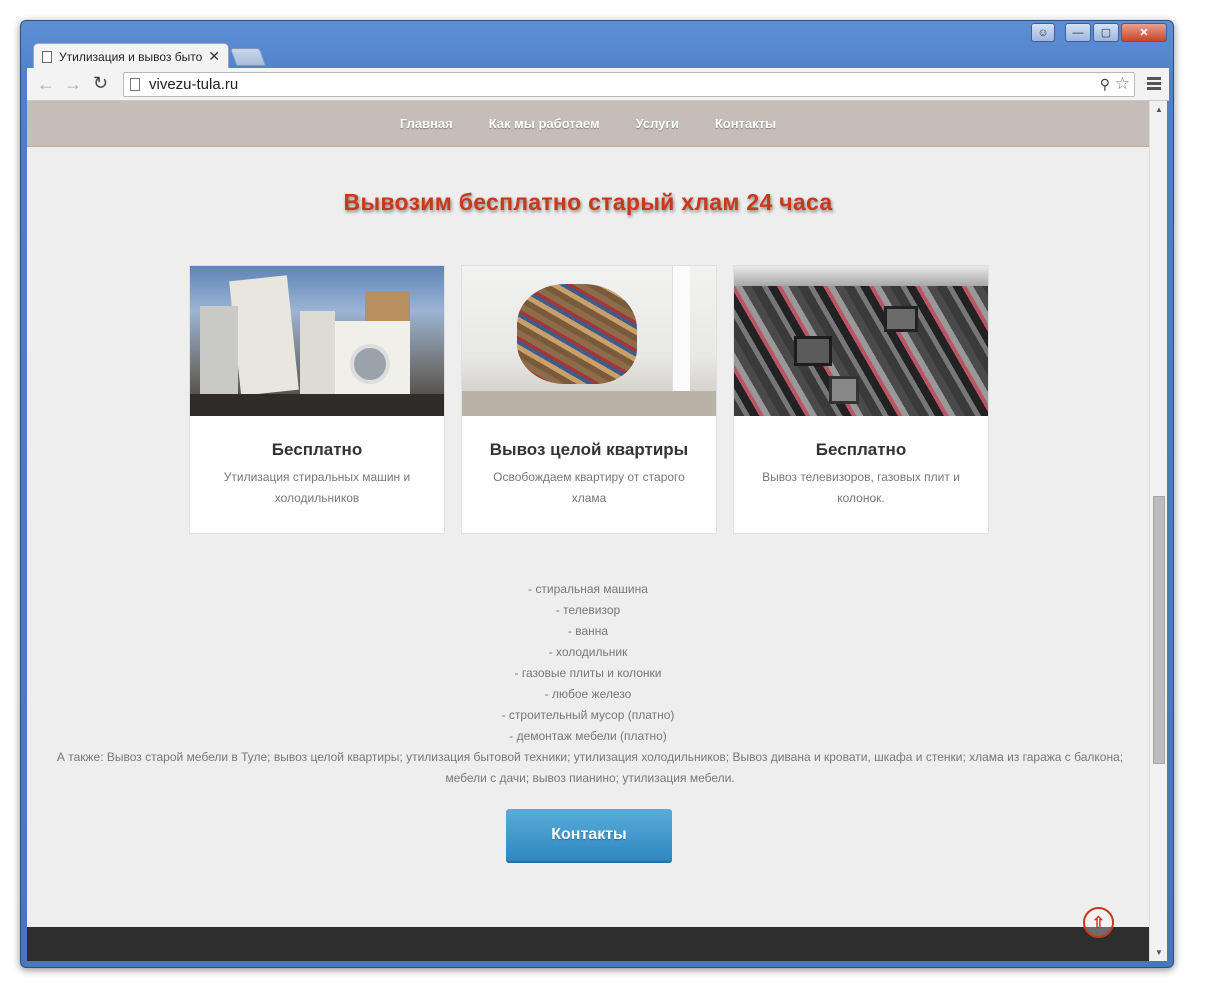 The image size is (1206, 987). Describe the element at coordinates (1159, 109) in the screenshot. I see `scroll-up-icon: ▲` at that location.